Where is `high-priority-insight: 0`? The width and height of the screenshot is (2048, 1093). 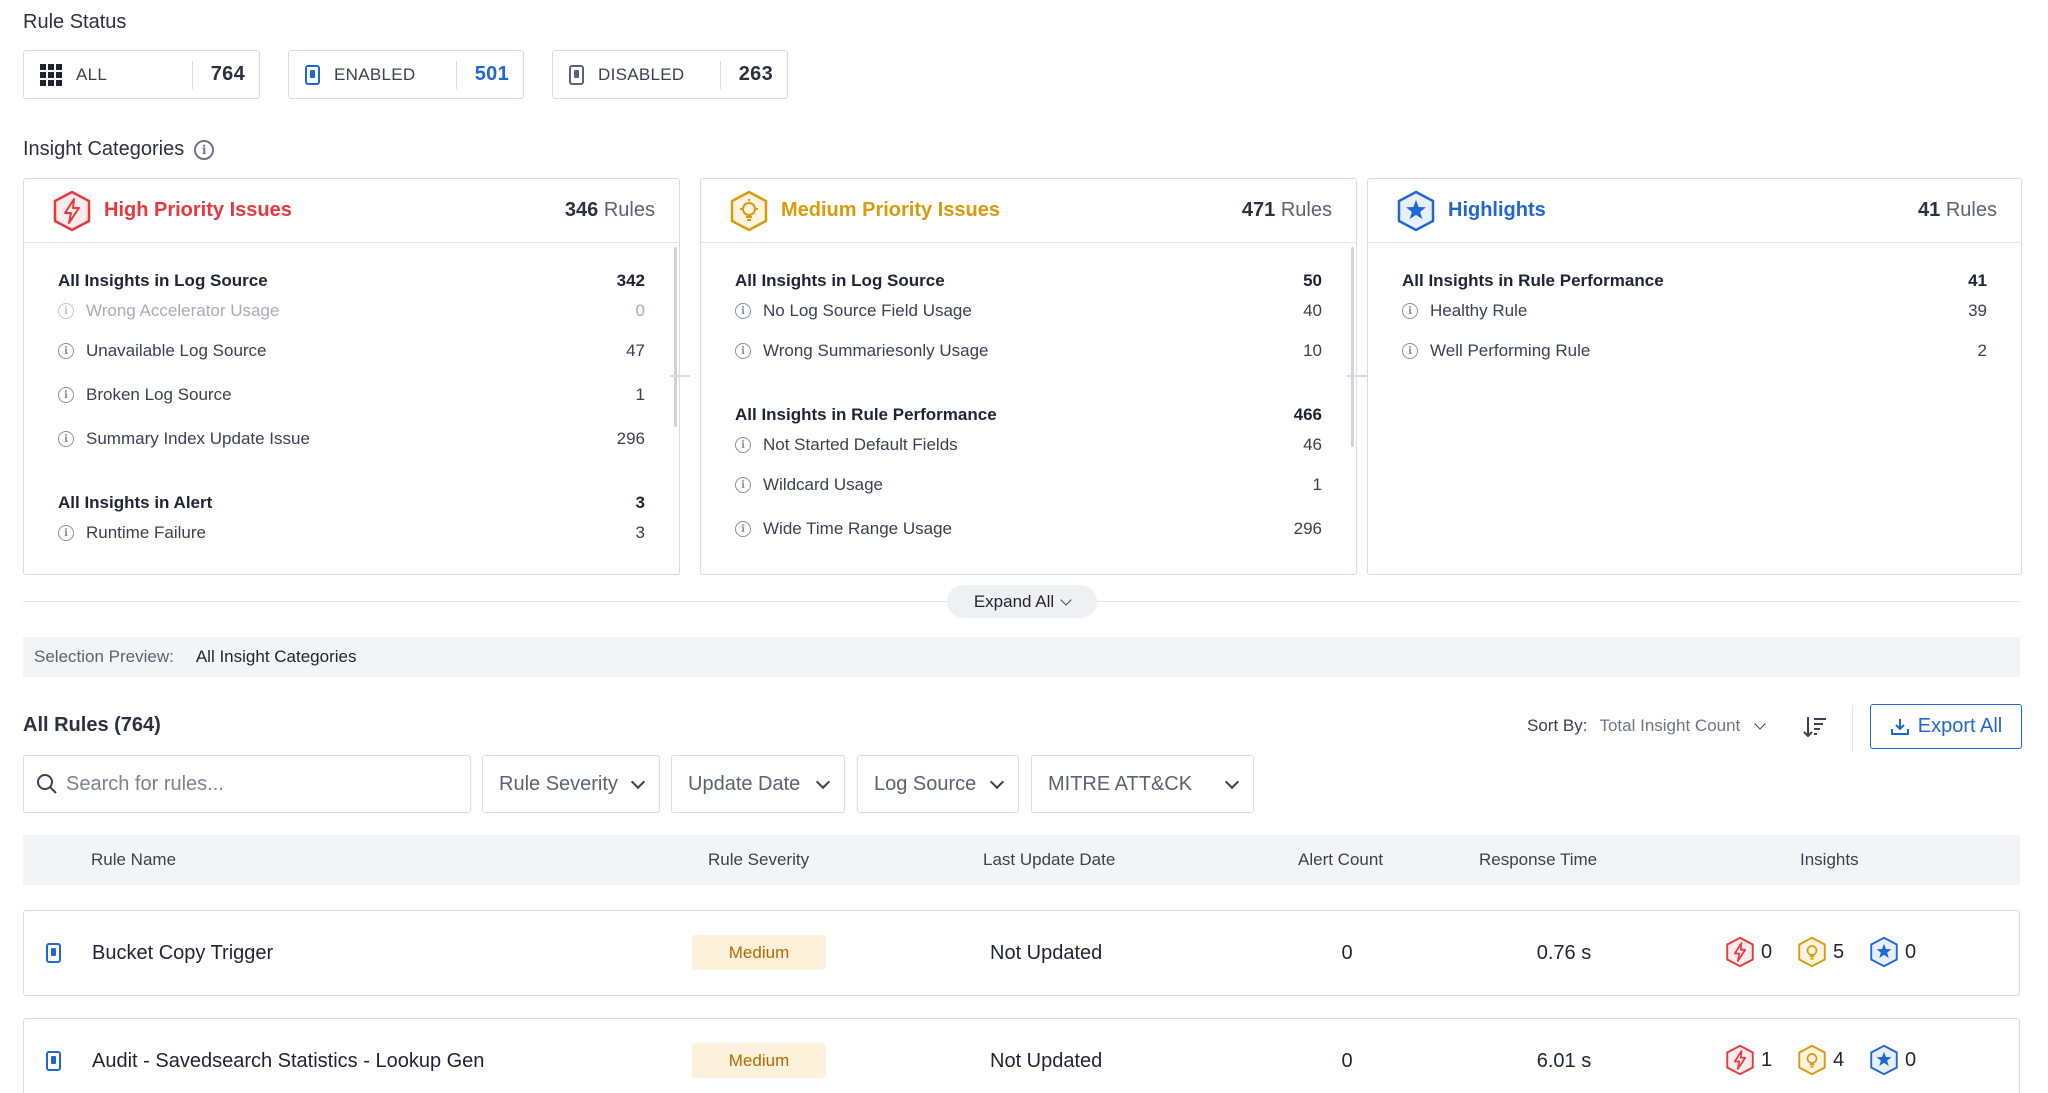
high-priority-insight: 0 is located at coordinates (1748, 952).